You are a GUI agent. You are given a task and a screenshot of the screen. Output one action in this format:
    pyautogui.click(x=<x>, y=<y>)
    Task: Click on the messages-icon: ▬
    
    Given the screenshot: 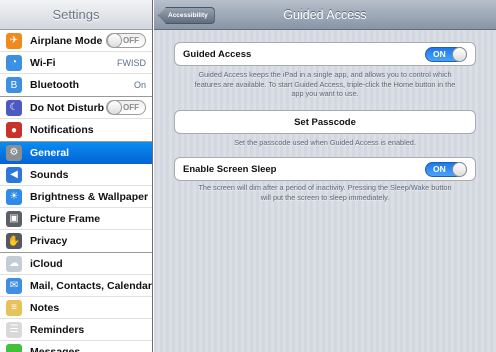 What is the action you would take?
    pyautogui.click(x=14, y=348)
    